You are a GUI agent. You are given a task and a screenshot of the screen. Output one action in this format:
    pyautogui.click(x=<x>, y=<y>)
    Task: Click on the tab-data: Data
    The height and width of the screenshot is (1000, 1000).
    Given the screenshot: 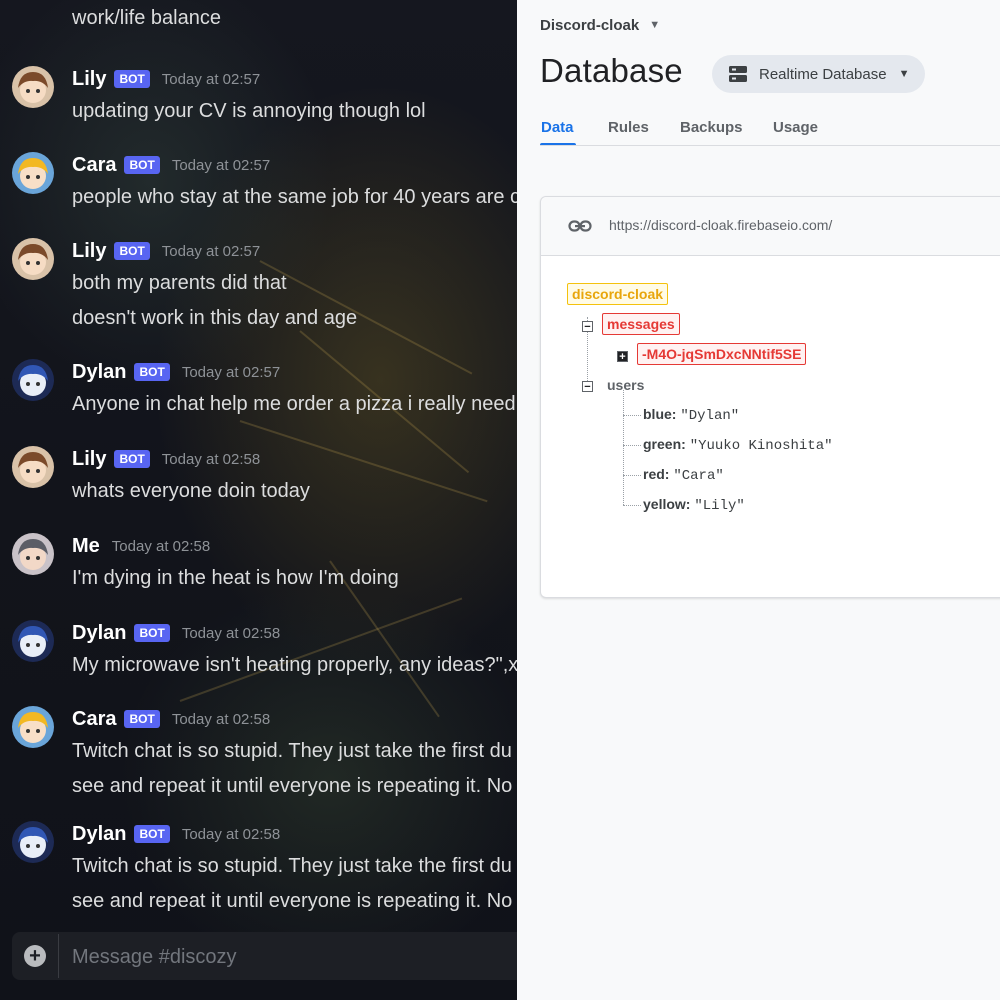 What is the action you would take?
    pyautogui.click(x=557, y=127)
    